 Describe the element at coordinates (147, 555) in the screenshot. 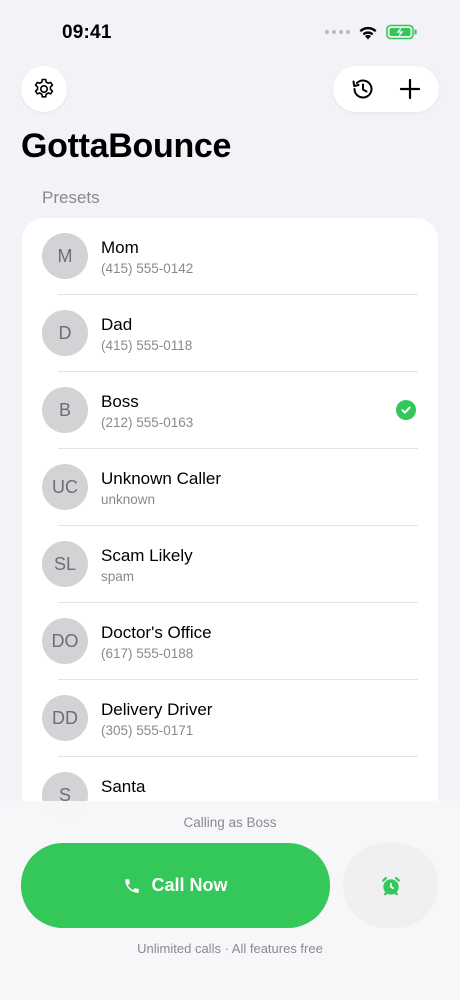

I see `contact-name: Scam Likely` at that location.